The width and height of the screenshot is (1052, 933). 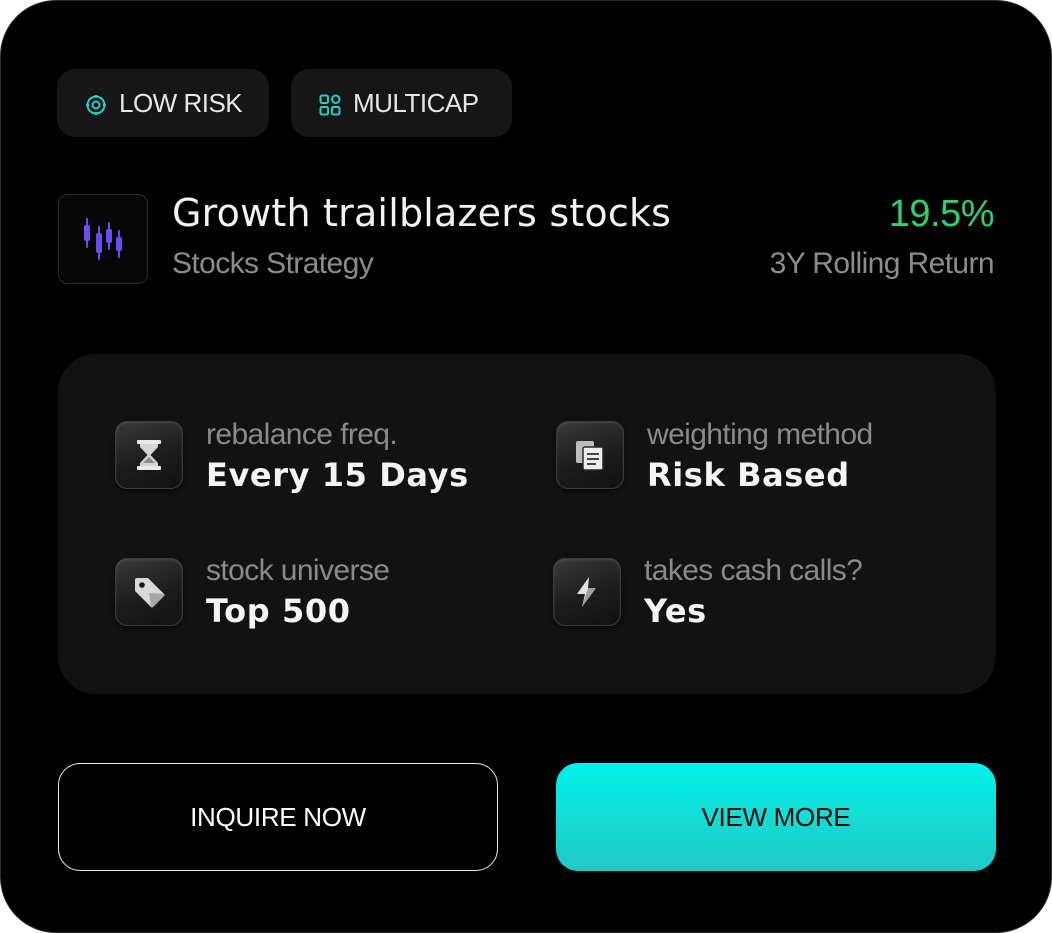 What do you see at coordinates (416, 102) in the screenshot?
I see `cap-tag-label: MULTICAP` at bounding box center [416, 102].